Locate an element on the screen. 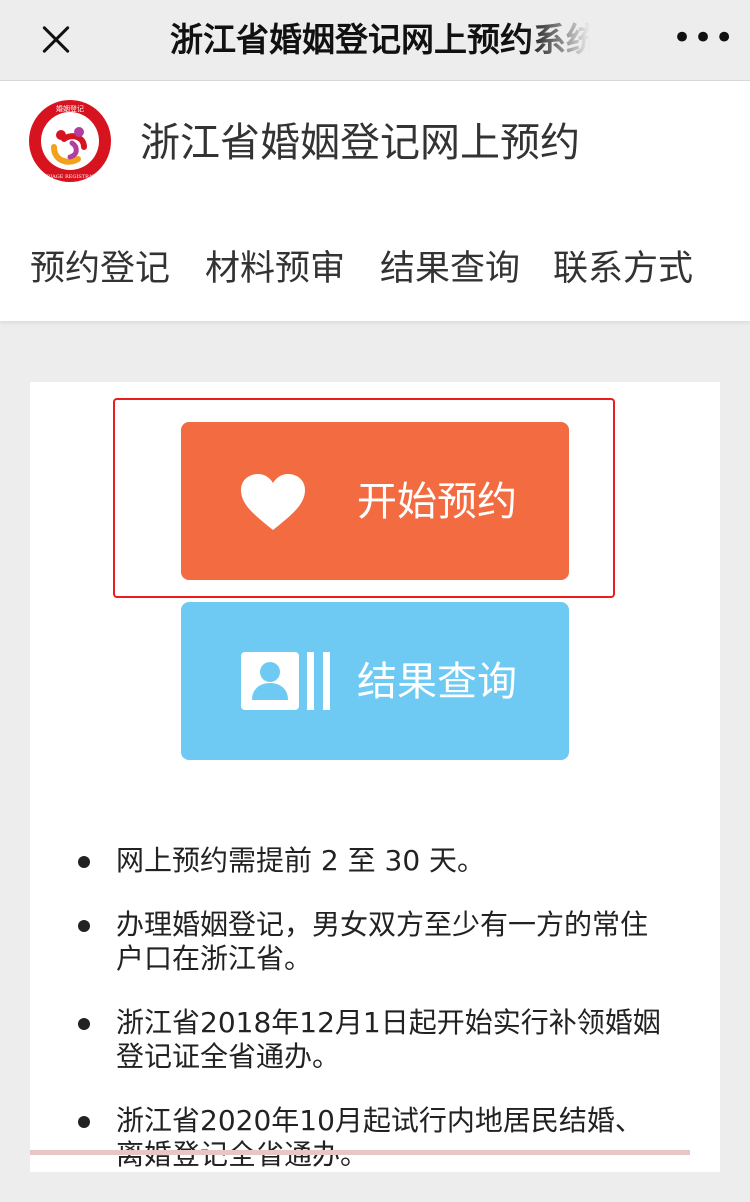  window-title: 浙江省婚姻登记网上预约系统 is located at coordinates (380, 39).